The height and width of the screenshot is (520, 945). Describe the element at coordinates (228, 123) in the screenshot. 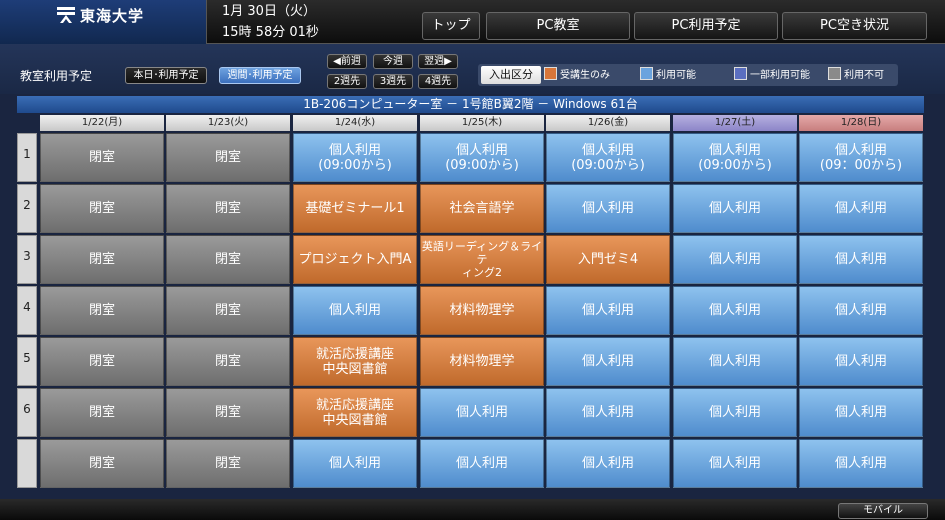

I see `day-header: 1/23(火)` at that location.